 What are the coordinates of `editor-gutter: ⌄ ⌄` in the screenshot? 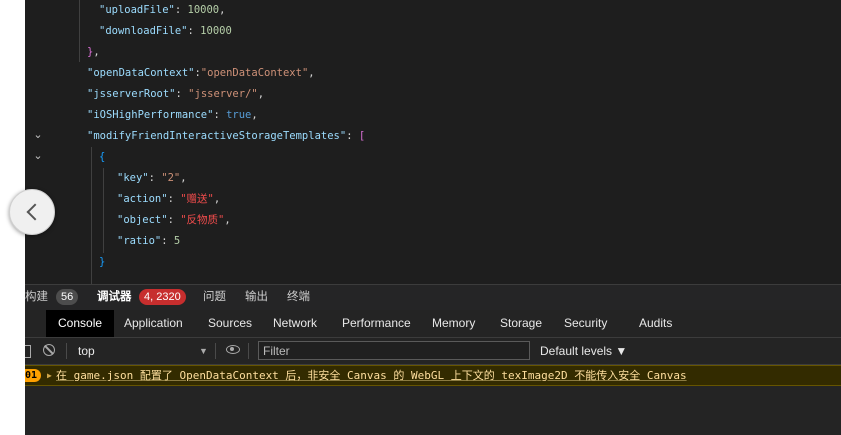 It's located at (38, 142).